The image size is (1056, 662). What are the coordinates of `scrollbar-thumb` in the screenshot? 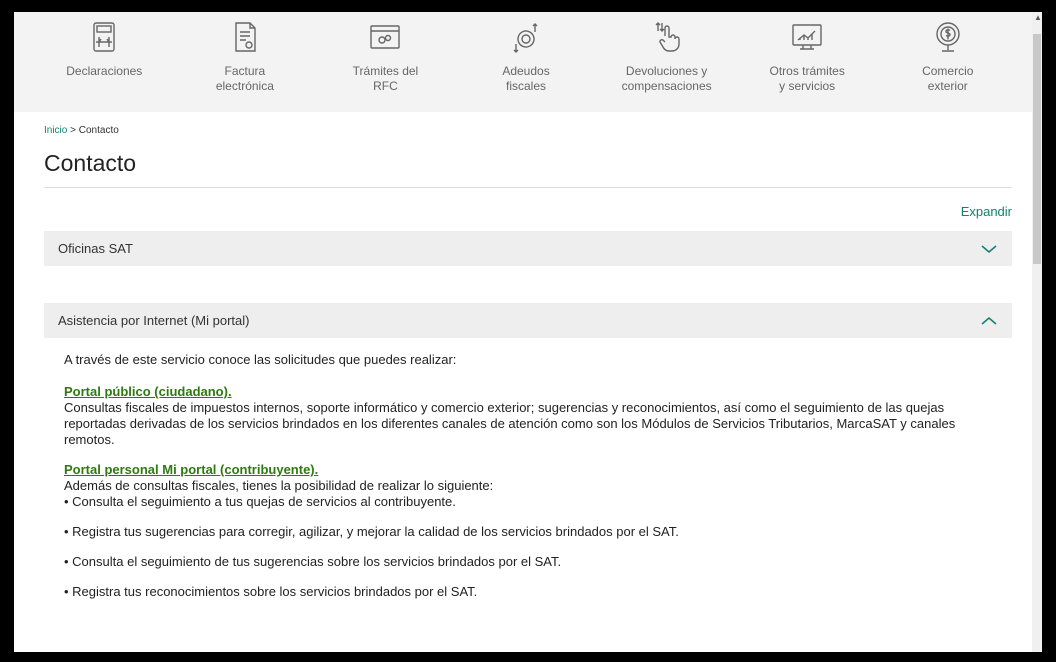 It's located at (1037, 149).